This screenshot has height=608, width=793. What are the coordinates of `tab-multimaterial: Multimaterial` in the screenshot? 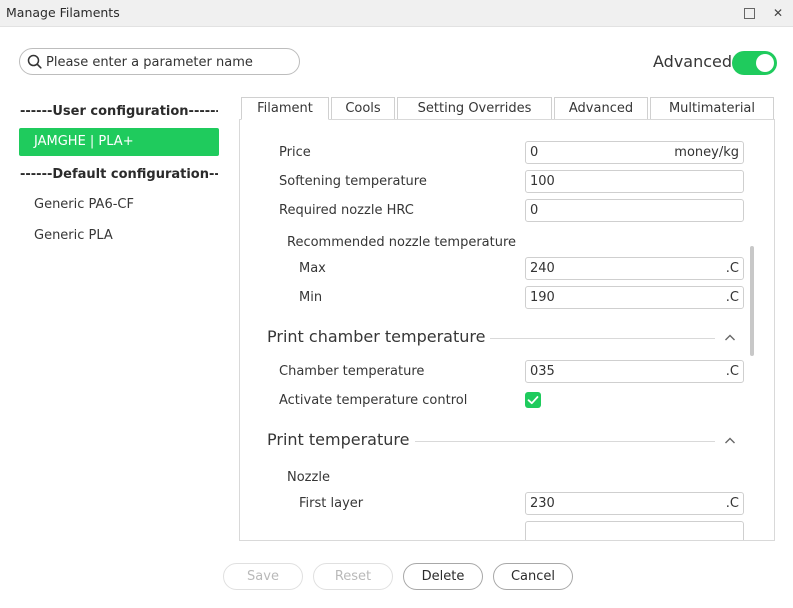 It's located at (712, 108).